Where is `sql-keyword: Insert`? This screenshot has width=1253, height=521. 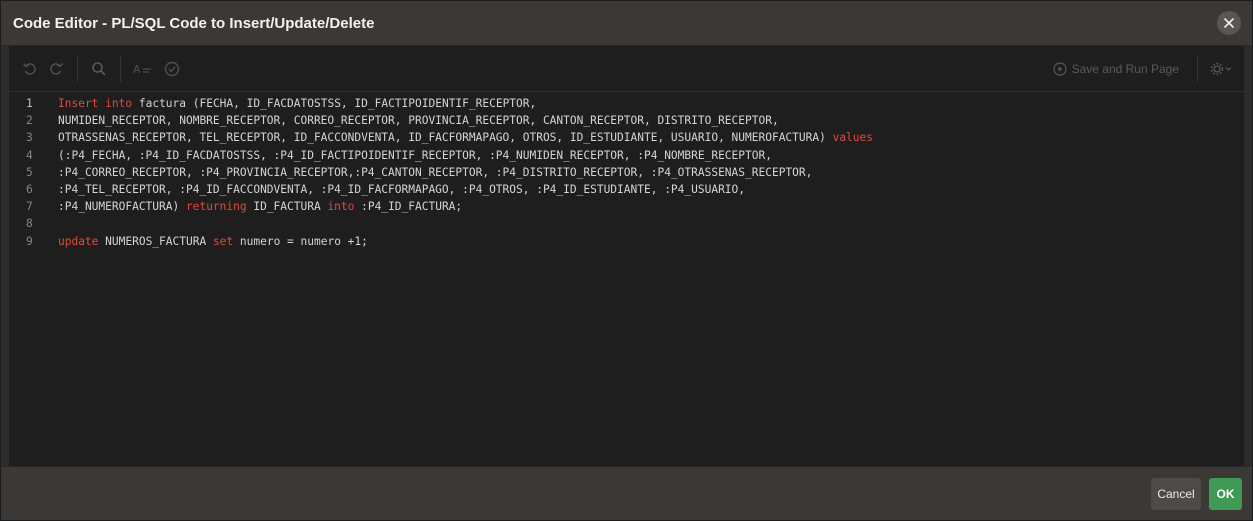
sql-keyword: Insert is located at coordinates (78, 103).